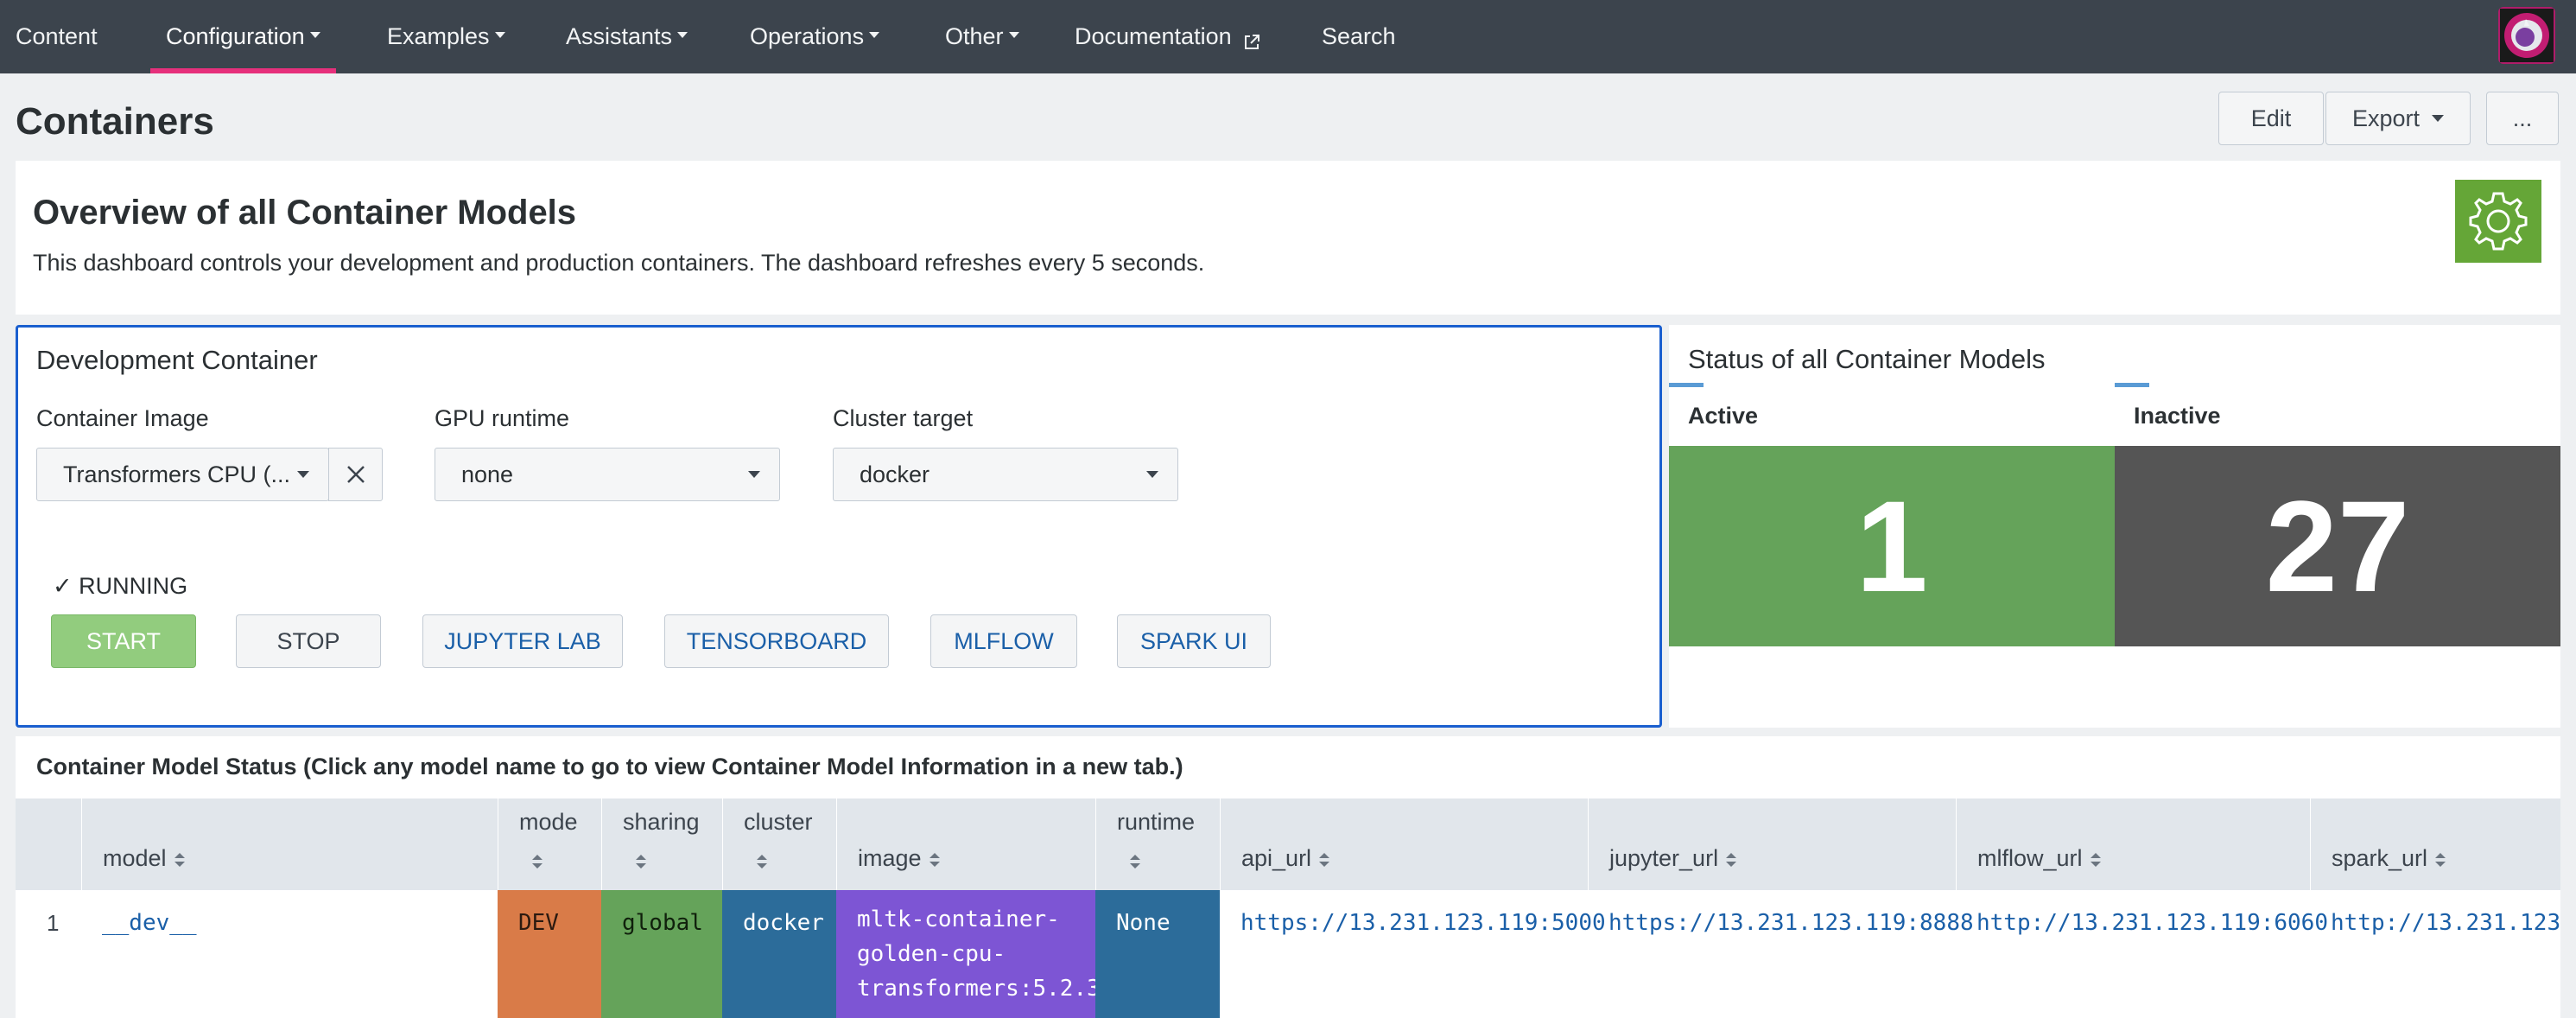  I want to click on clear-image-button, so click(355, 475).